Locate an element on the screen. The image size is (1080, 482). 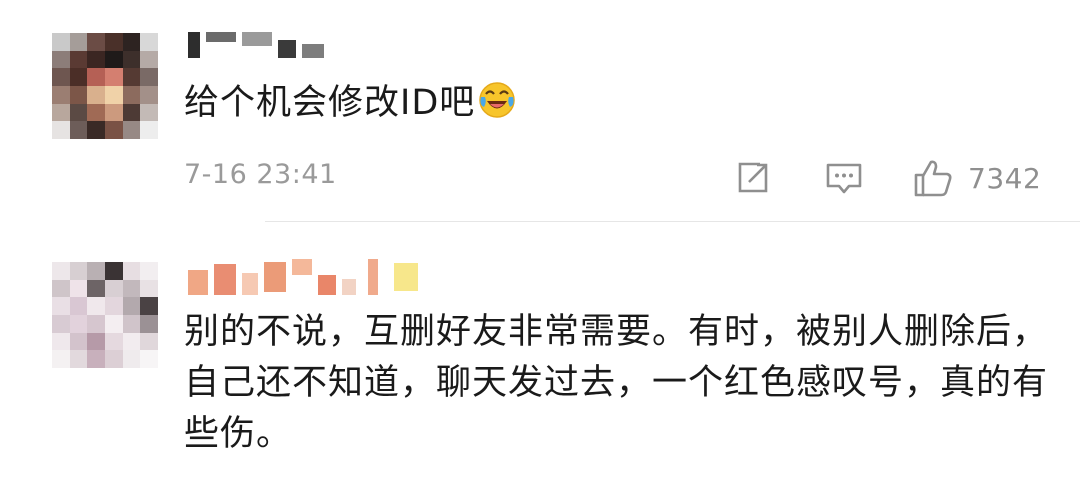
comment-divider is located at coordinates (672, 221).